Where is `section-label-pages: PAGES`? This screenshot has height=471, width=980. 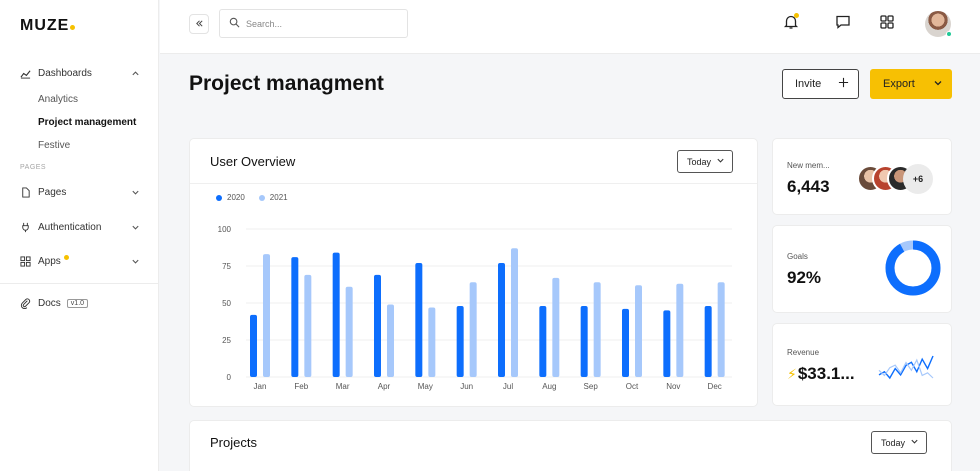
section-label-pages: PAGES is located at coordinates (33, 167).